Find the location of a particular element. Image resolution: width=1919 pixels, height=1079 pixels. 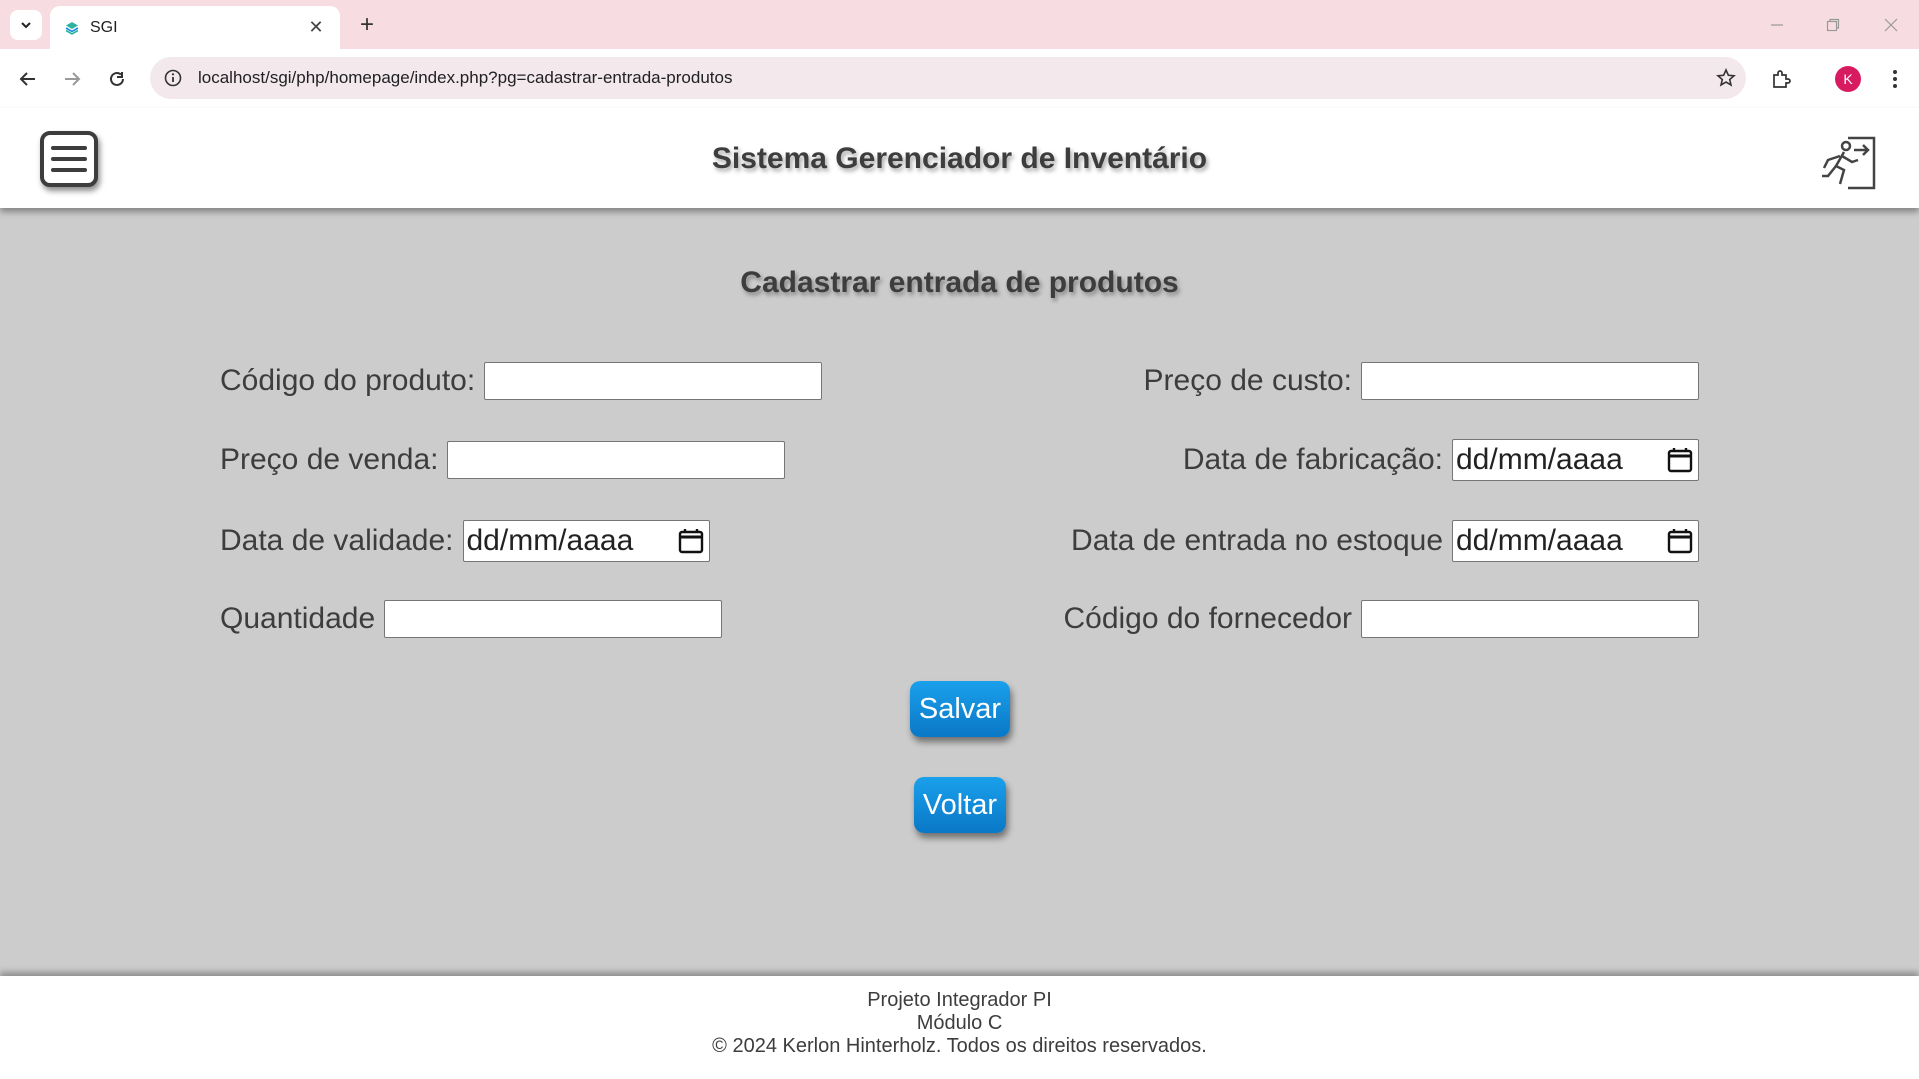

minimize-icon is located at coordinates (1777, 25).